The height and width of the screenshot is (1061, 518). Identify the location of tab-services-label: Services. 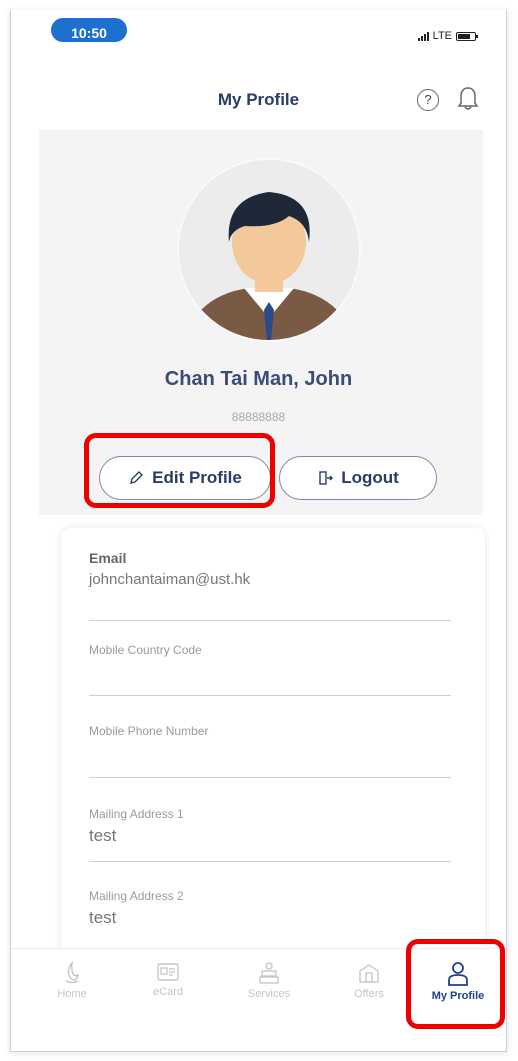
(269, 994).